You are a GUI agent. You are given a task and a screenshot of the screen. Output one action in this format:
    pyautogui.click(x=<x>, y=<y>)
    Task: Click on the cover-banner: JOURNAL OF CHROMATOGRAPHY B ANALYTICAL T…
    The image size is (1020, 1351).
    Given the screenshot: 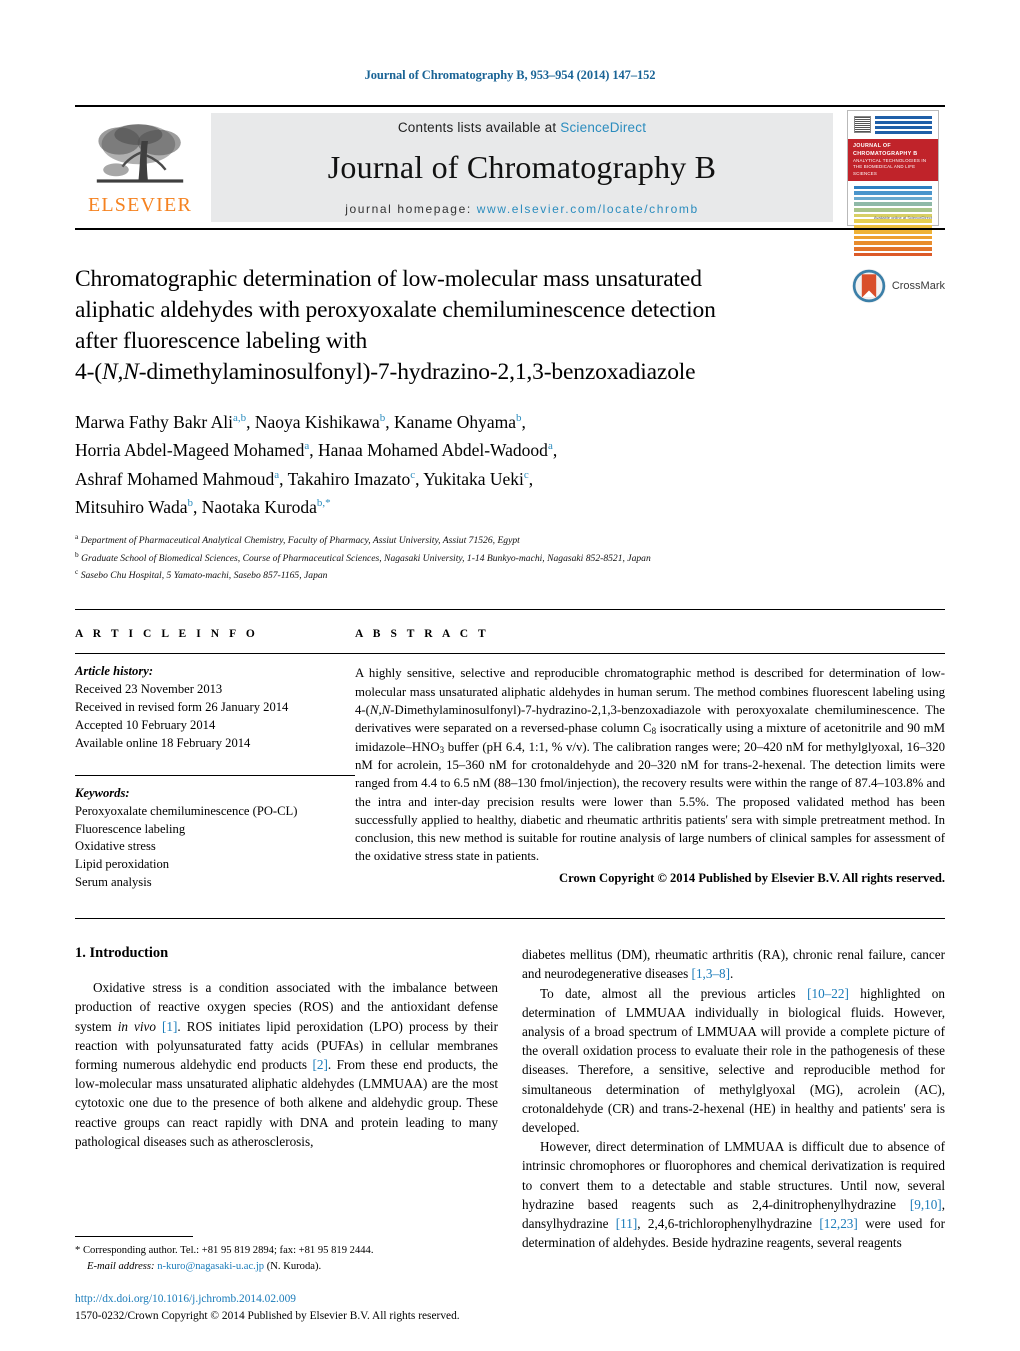 What is the action you would take?
    pyautogui.click(x=893, y=159)
    